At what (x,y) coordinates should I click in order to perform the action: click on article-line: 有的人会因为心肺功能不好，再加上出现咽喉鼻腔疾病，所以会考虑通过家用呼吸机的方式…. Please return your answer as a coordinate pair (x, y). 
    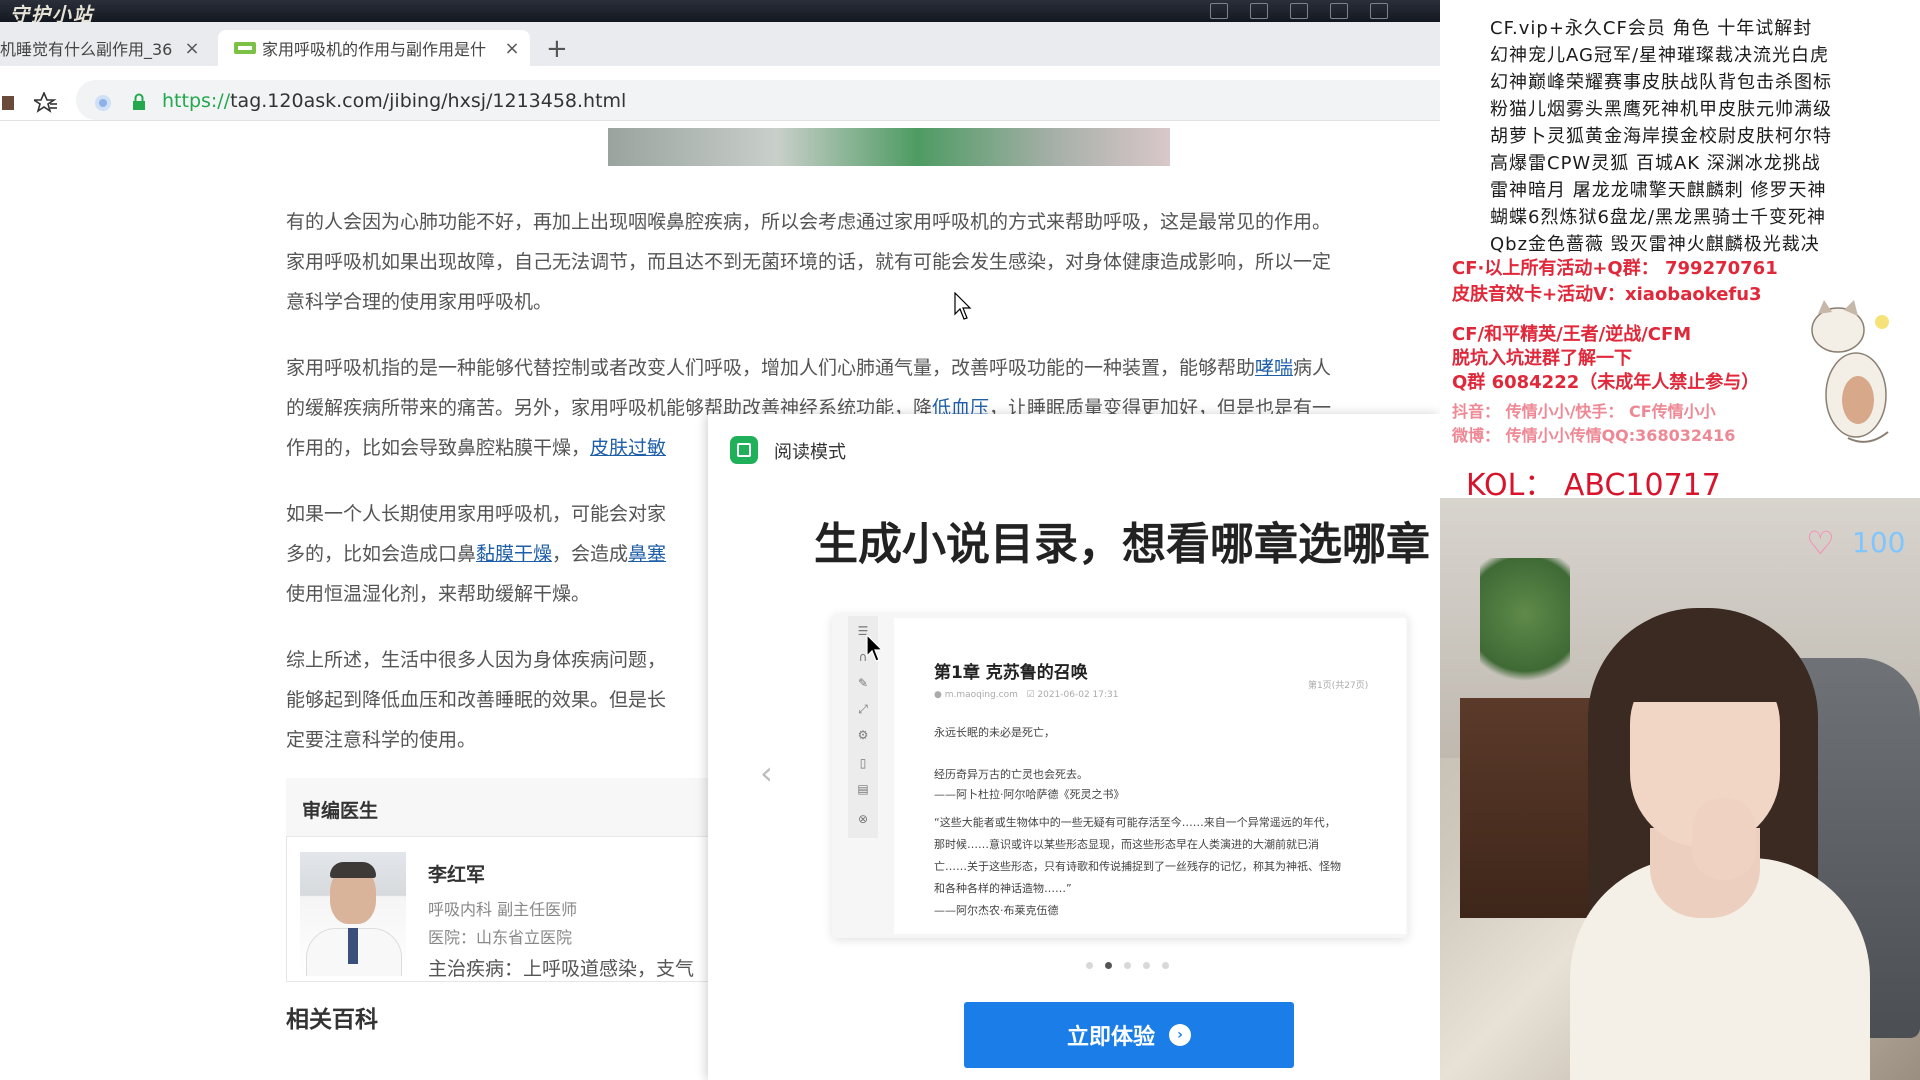
    Looking at the image, I should click on (866, 222).